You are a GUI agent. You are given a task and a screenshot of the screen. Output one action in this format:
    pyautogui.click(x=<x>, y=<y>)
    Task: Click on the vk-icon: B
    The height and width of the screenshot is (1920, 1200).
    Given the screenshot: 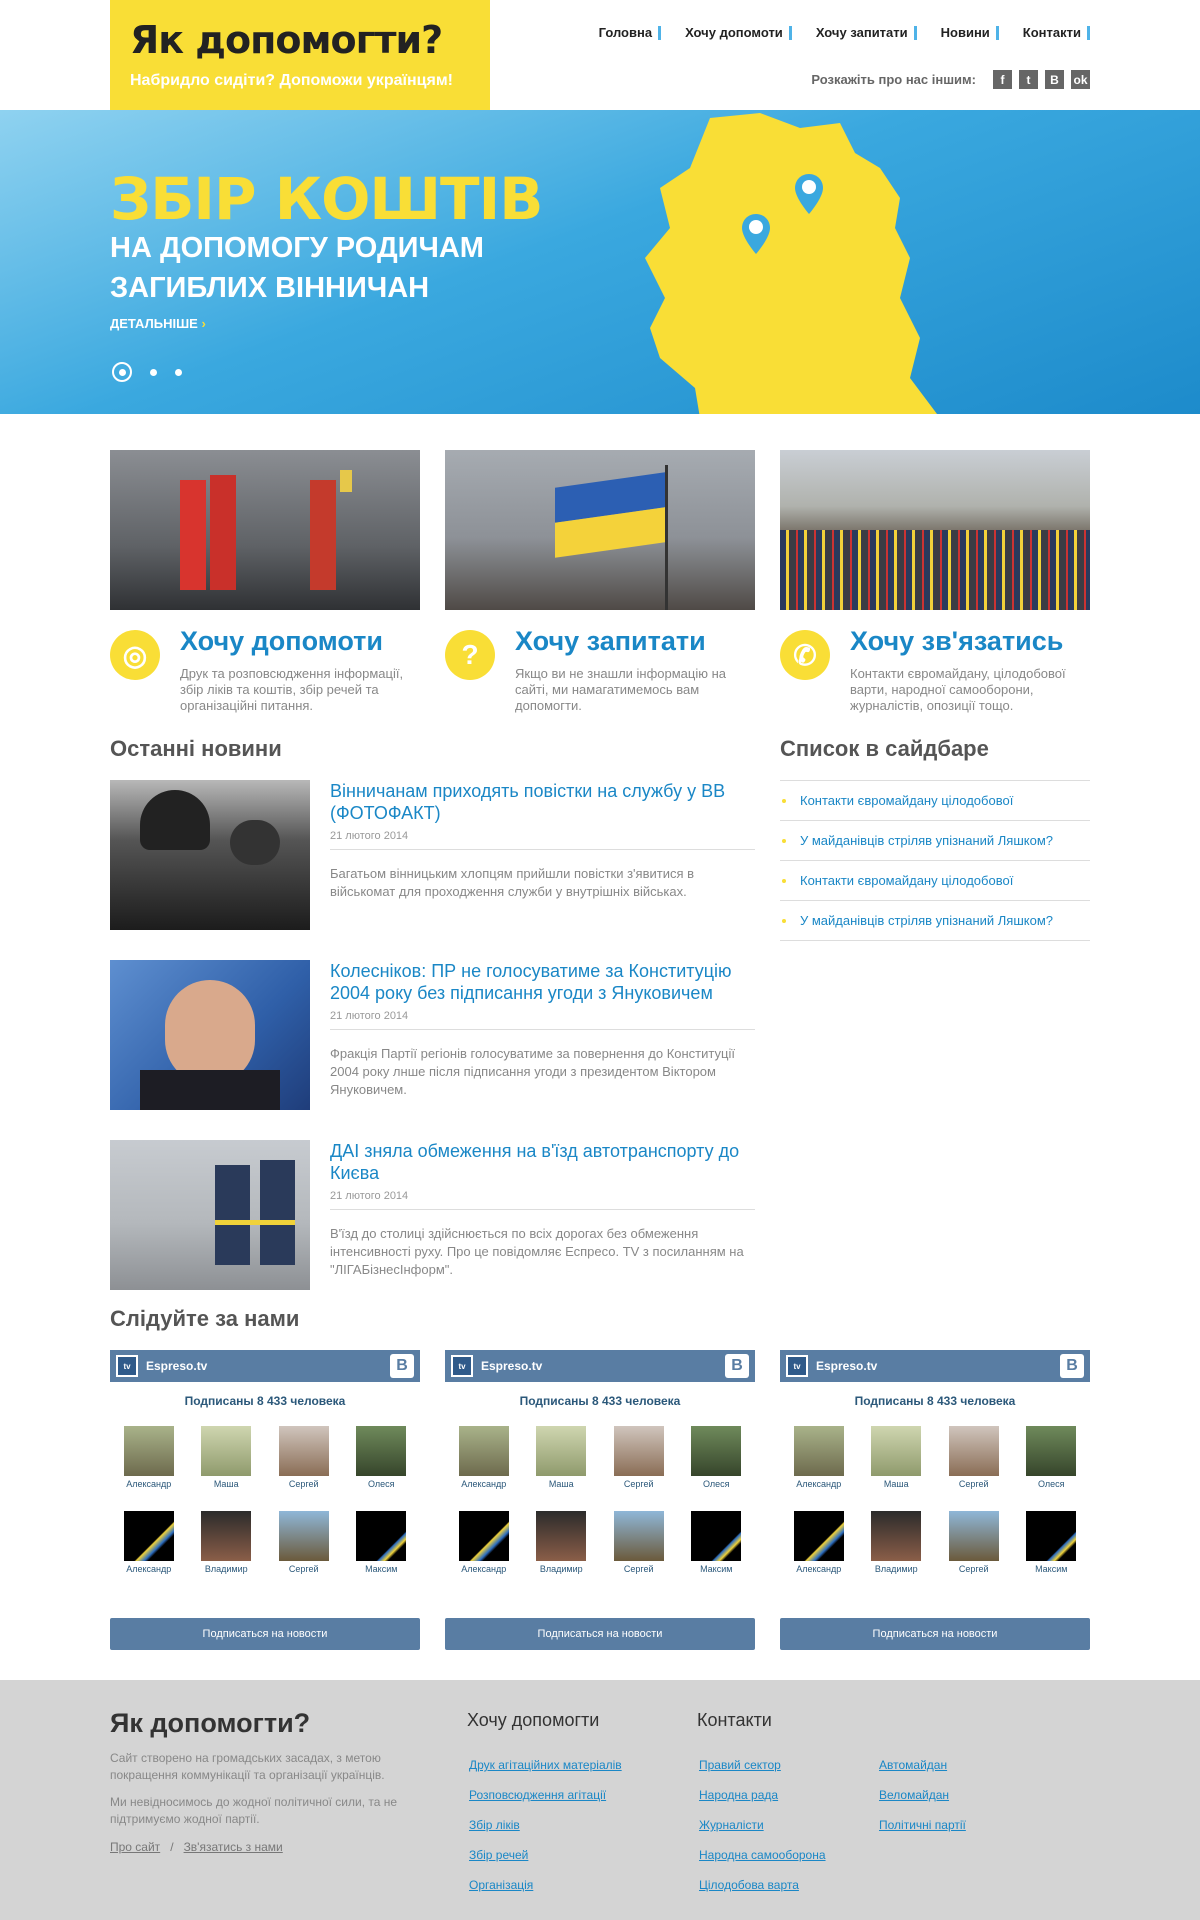 What is the action you would take?
    pyautogui.click(x=1054, y=79)
    